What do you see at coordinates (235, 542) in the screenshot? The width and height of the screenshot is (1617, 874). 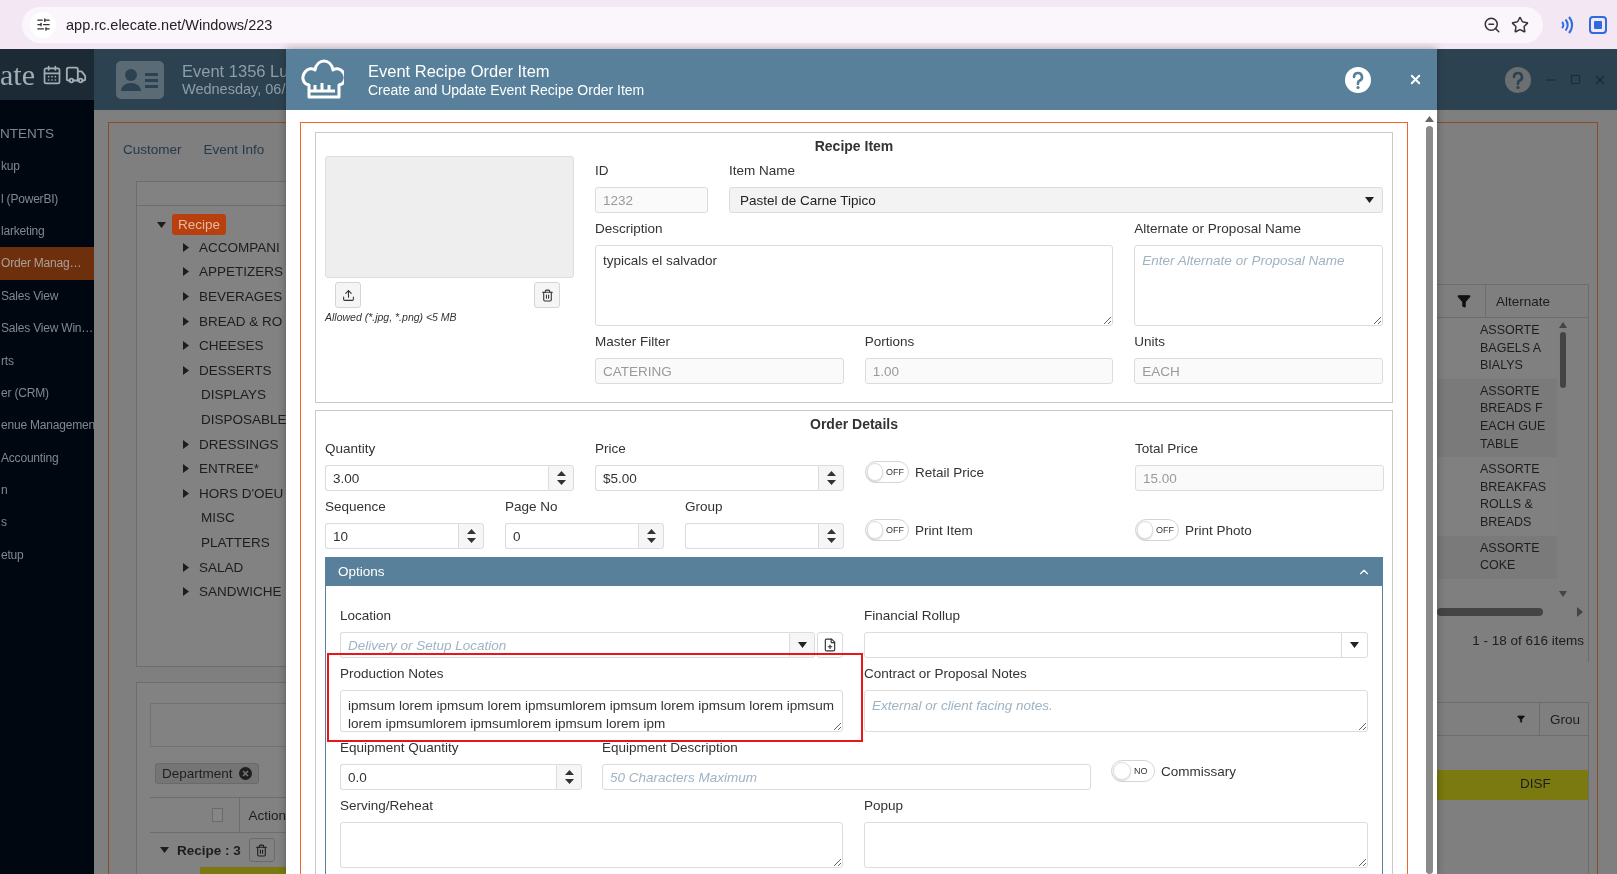 I see `tree-node: PLATTERS` at bounding box center [235, 542].